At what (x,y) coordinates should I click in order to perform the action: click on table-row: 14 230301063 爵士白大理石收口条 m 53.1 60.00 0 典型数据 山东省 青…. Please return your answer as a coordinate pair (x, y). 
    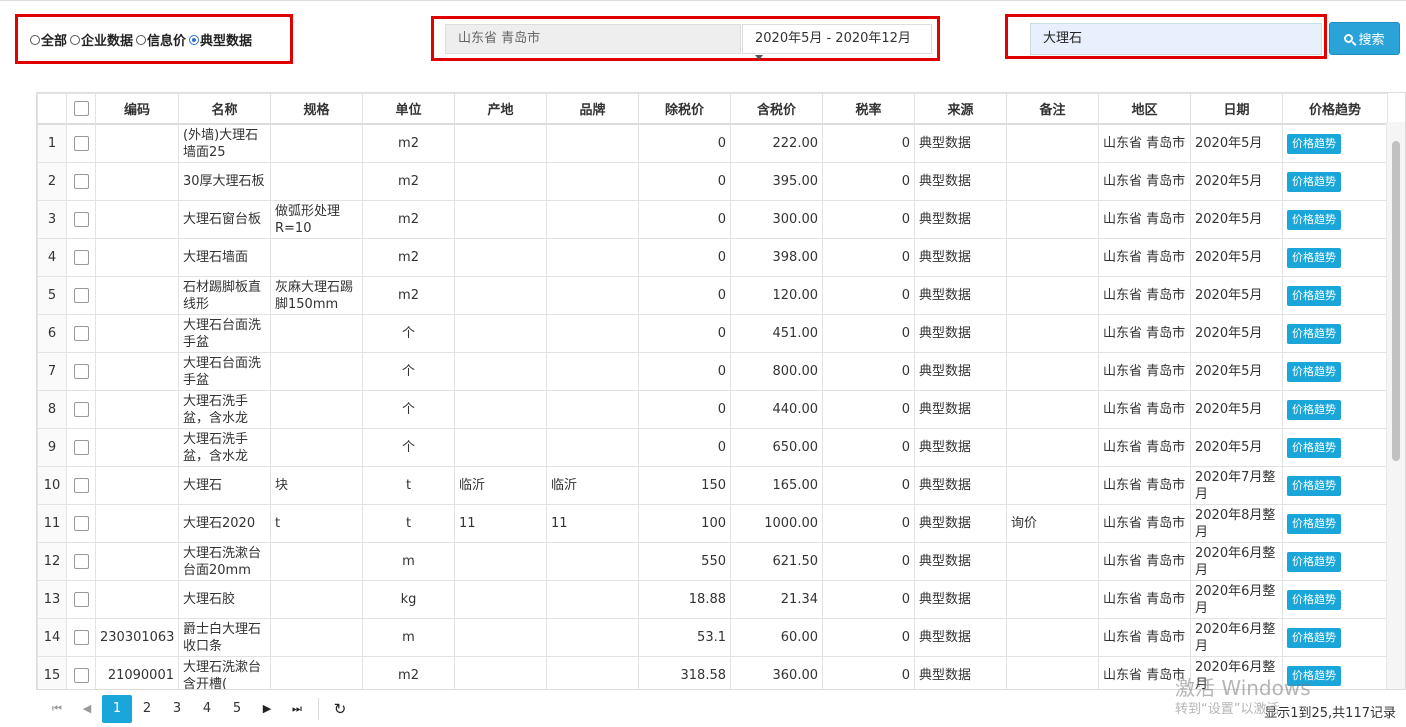
    Looking at the image, I should click on (712, 637).